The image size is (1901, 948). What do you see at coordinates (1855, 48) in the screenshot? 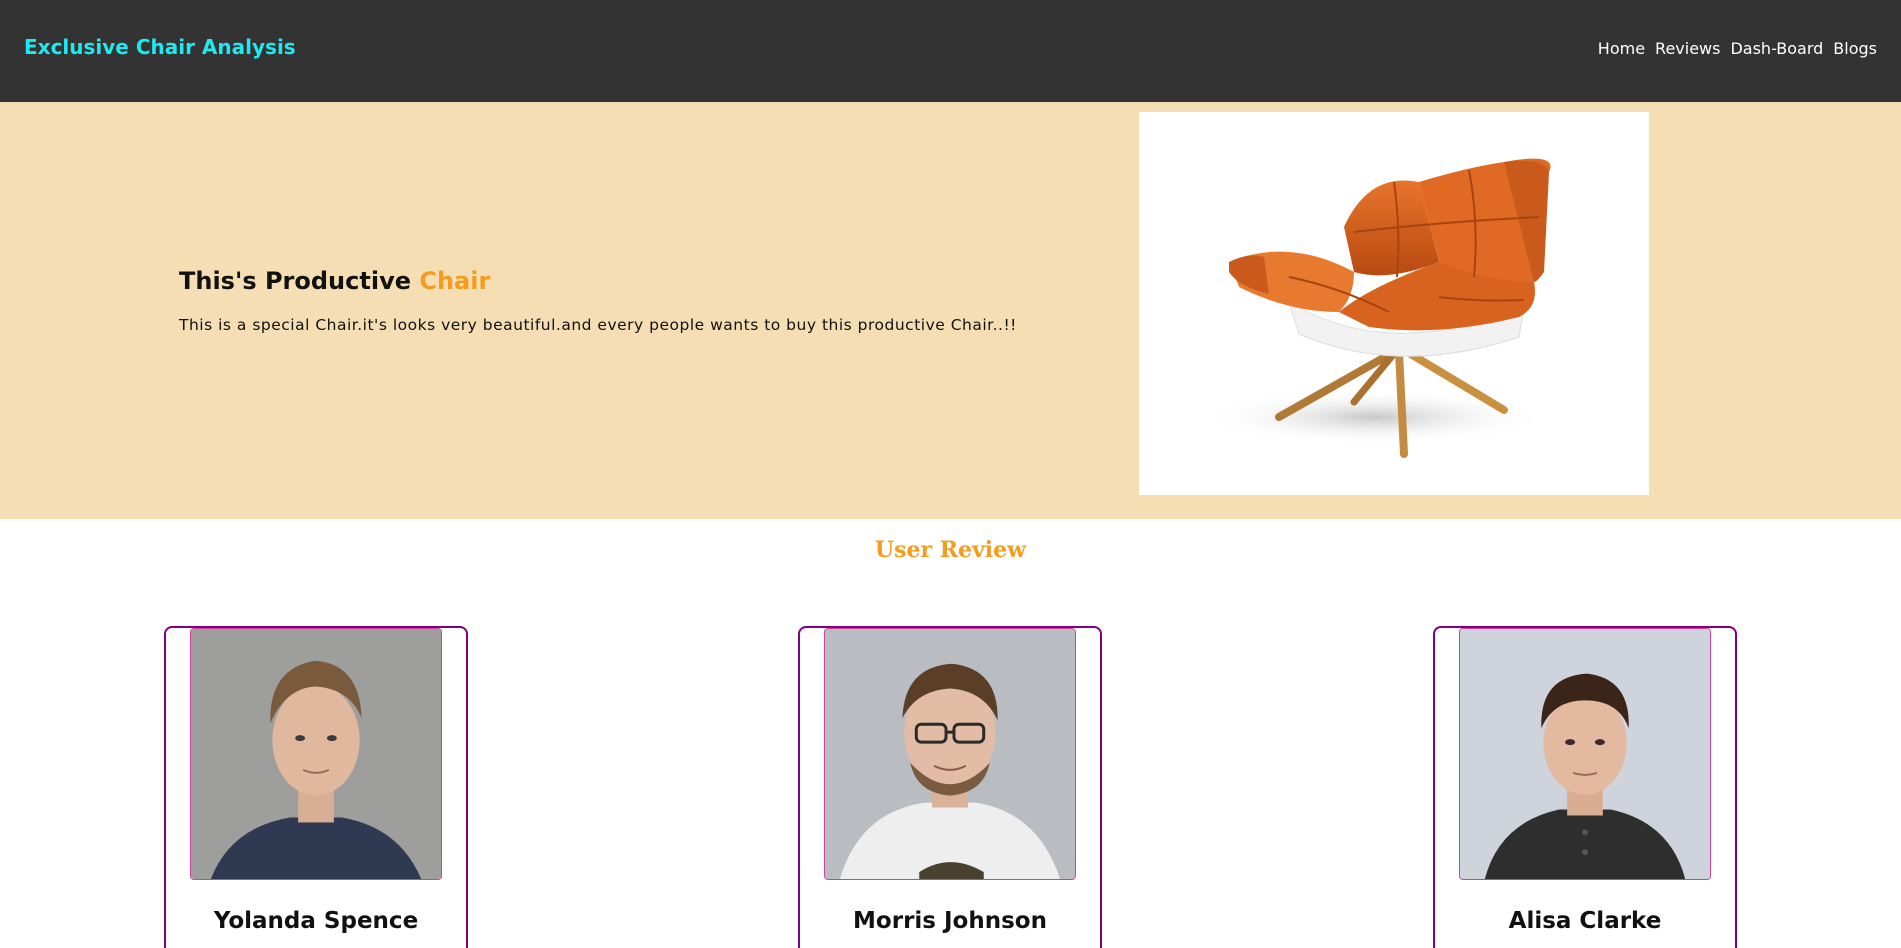
I see `nav-link-blogs: Blogs` at bounding box center [1855, 48].